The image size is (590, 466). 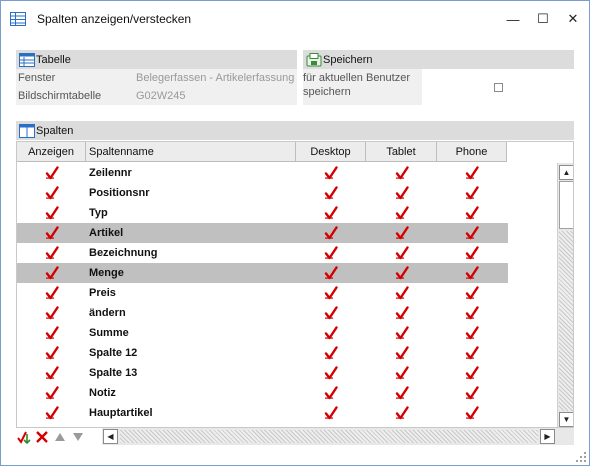 I want to click on maximize-button: ☐, so click(x=543, y=19).